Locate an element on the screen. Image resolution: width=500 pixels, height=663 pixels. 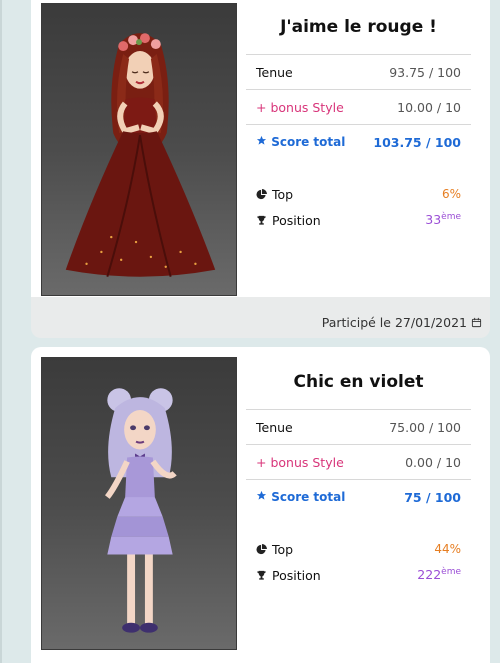
position-value-wrap: 222ème is located at coordinates (439, 574).